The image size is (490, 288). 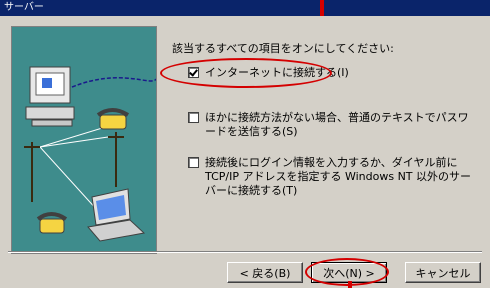 I want to click on instruction-text: 該当するすべての項目をオンにしてください:, so click(x=283, y=48).